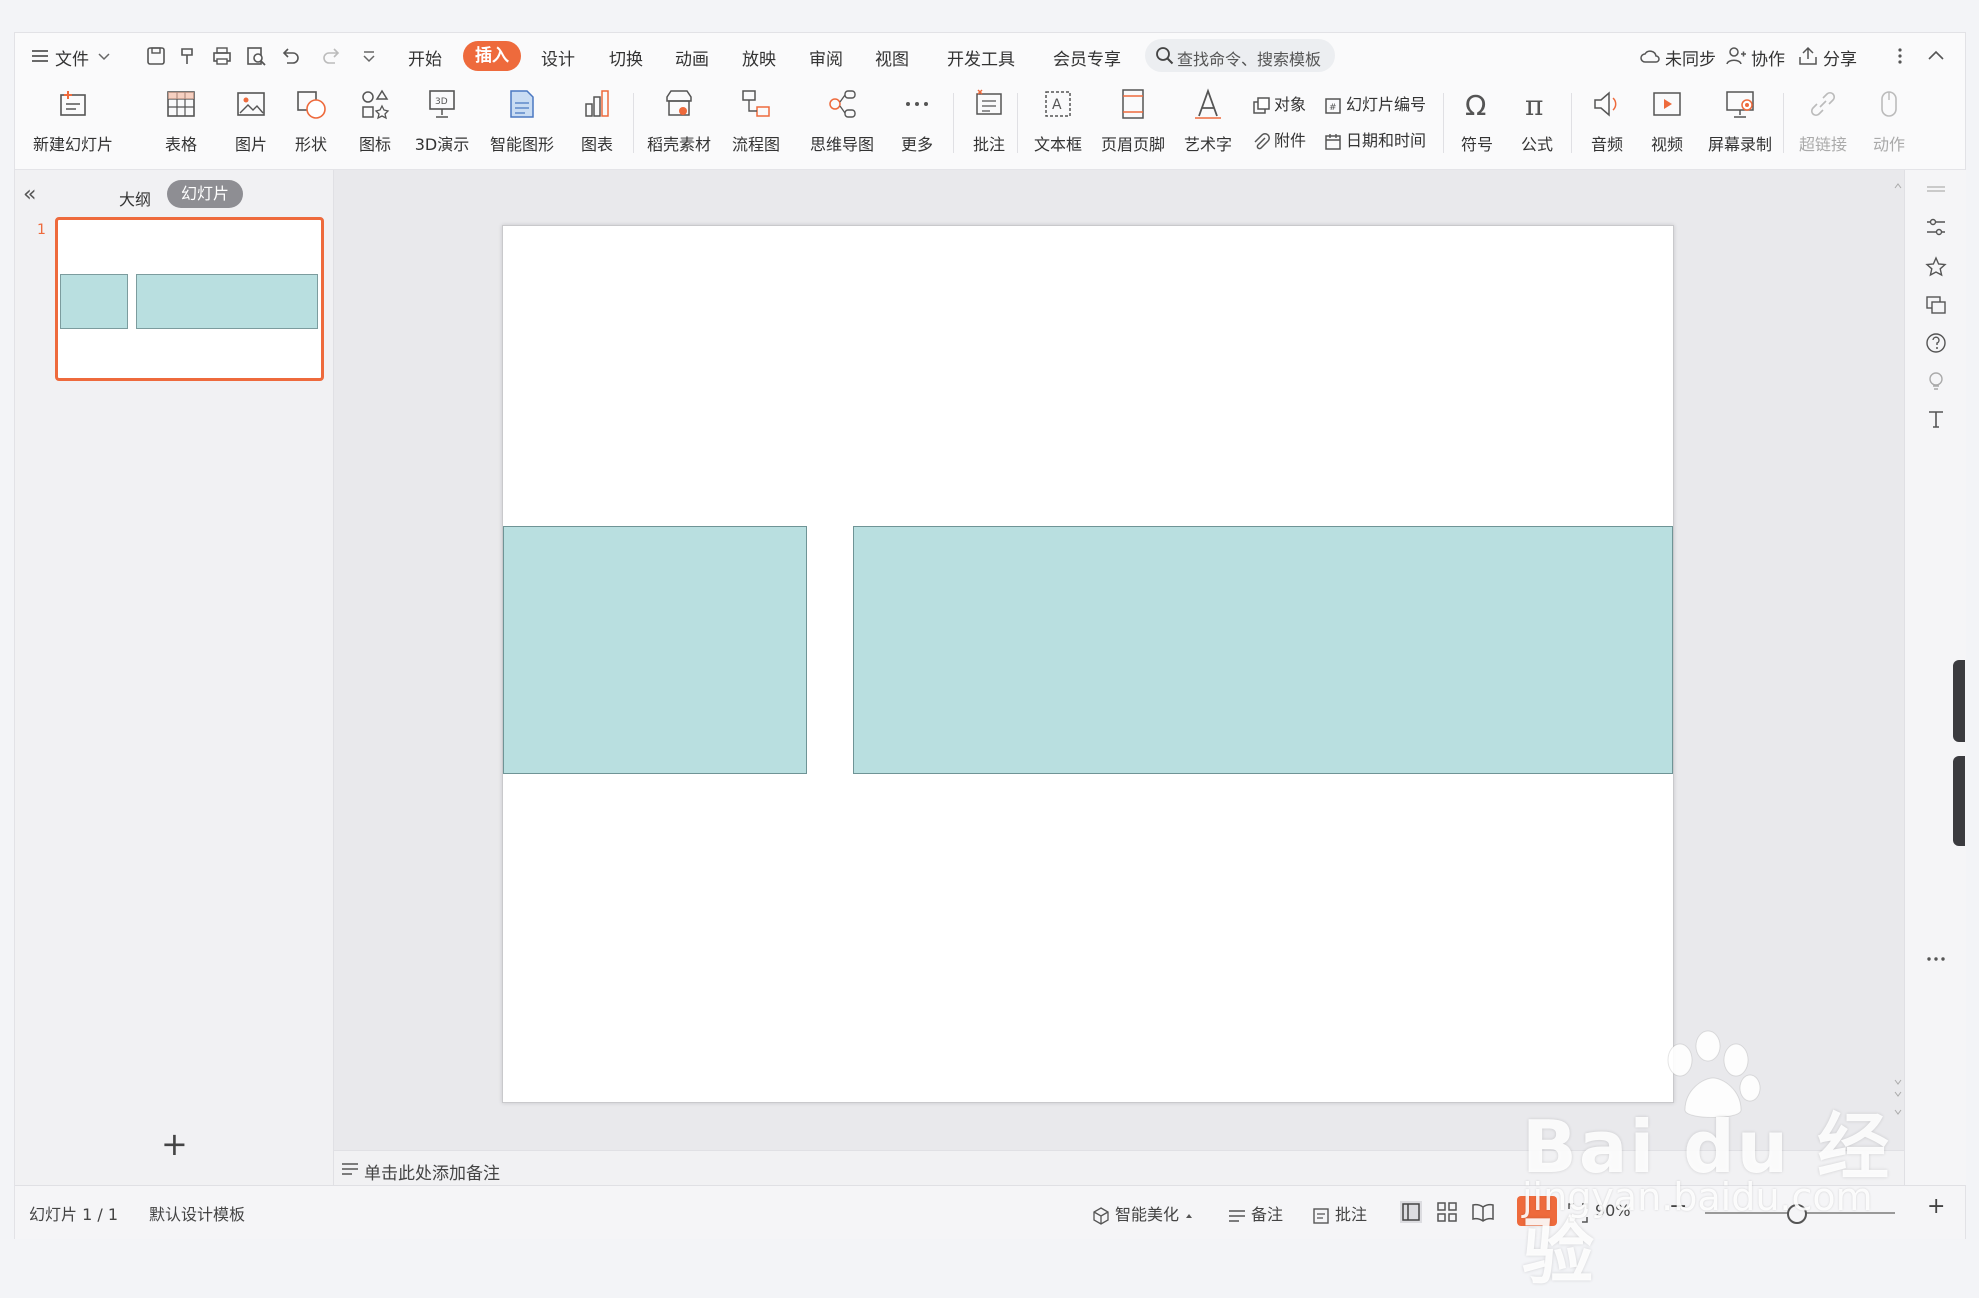  Describe the element at coordinates (1144, 1213) in the screenshot. I see `smart-beautify-button: 智能美化` at that location.